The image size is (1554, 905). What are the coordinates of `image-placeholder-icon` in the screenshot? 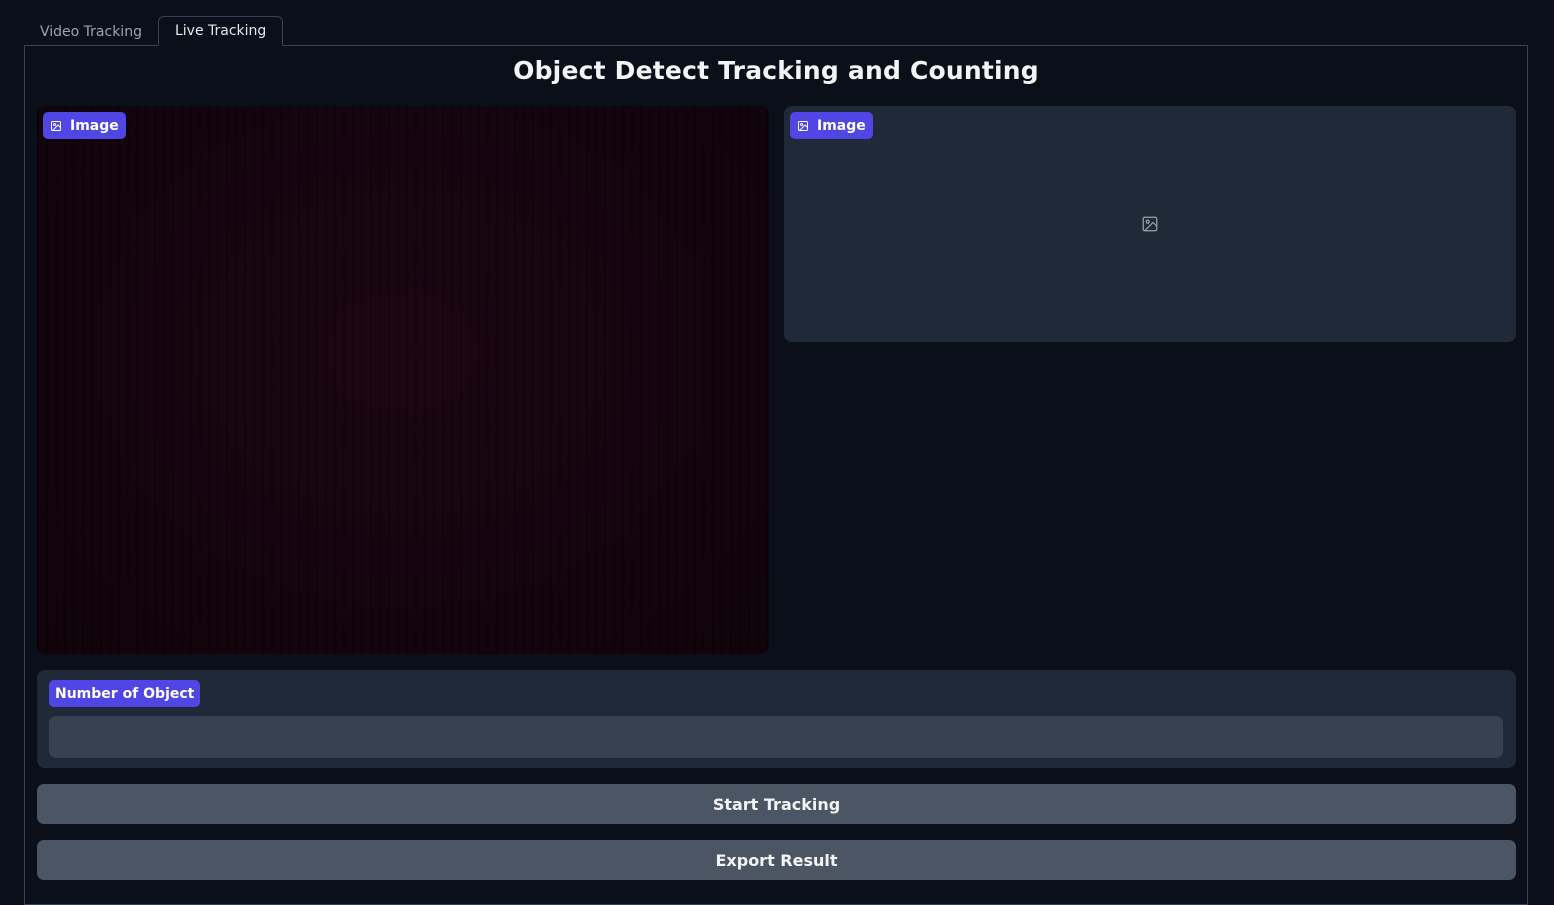 It's located at (1150, 224).